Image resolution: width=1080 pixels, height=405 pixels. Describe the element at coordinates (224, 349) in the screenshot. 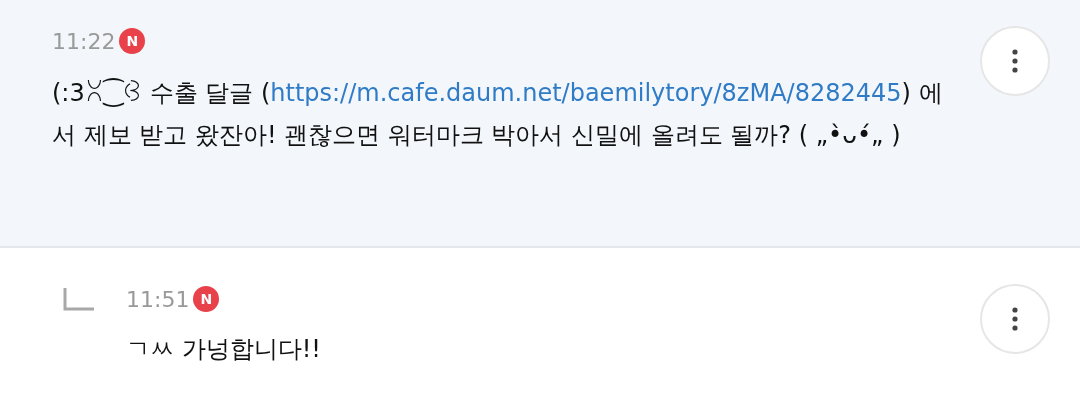

I see `comment-text: ㄱㅆ 가넝합니다!!` at that location.